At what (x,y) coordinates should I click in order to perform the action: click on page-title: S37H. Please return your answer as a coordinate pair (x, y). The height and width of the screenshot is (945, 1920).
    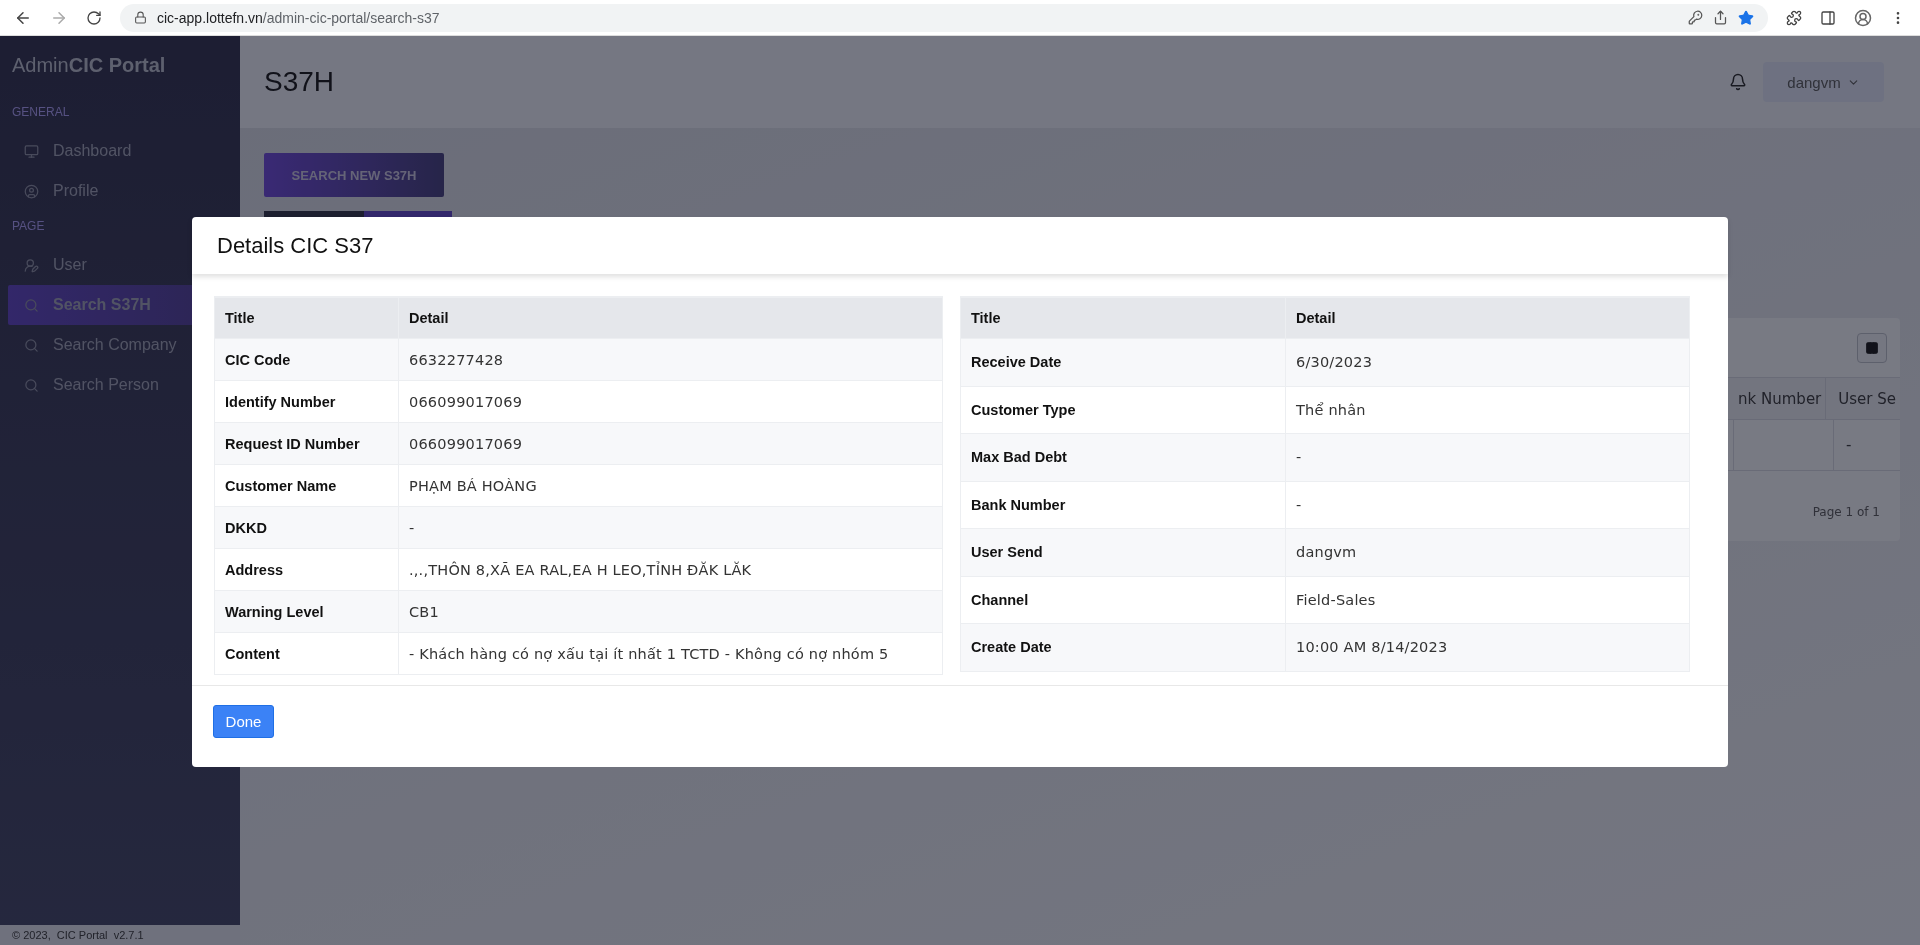
    Looking at the image, I should click on (300, 82).